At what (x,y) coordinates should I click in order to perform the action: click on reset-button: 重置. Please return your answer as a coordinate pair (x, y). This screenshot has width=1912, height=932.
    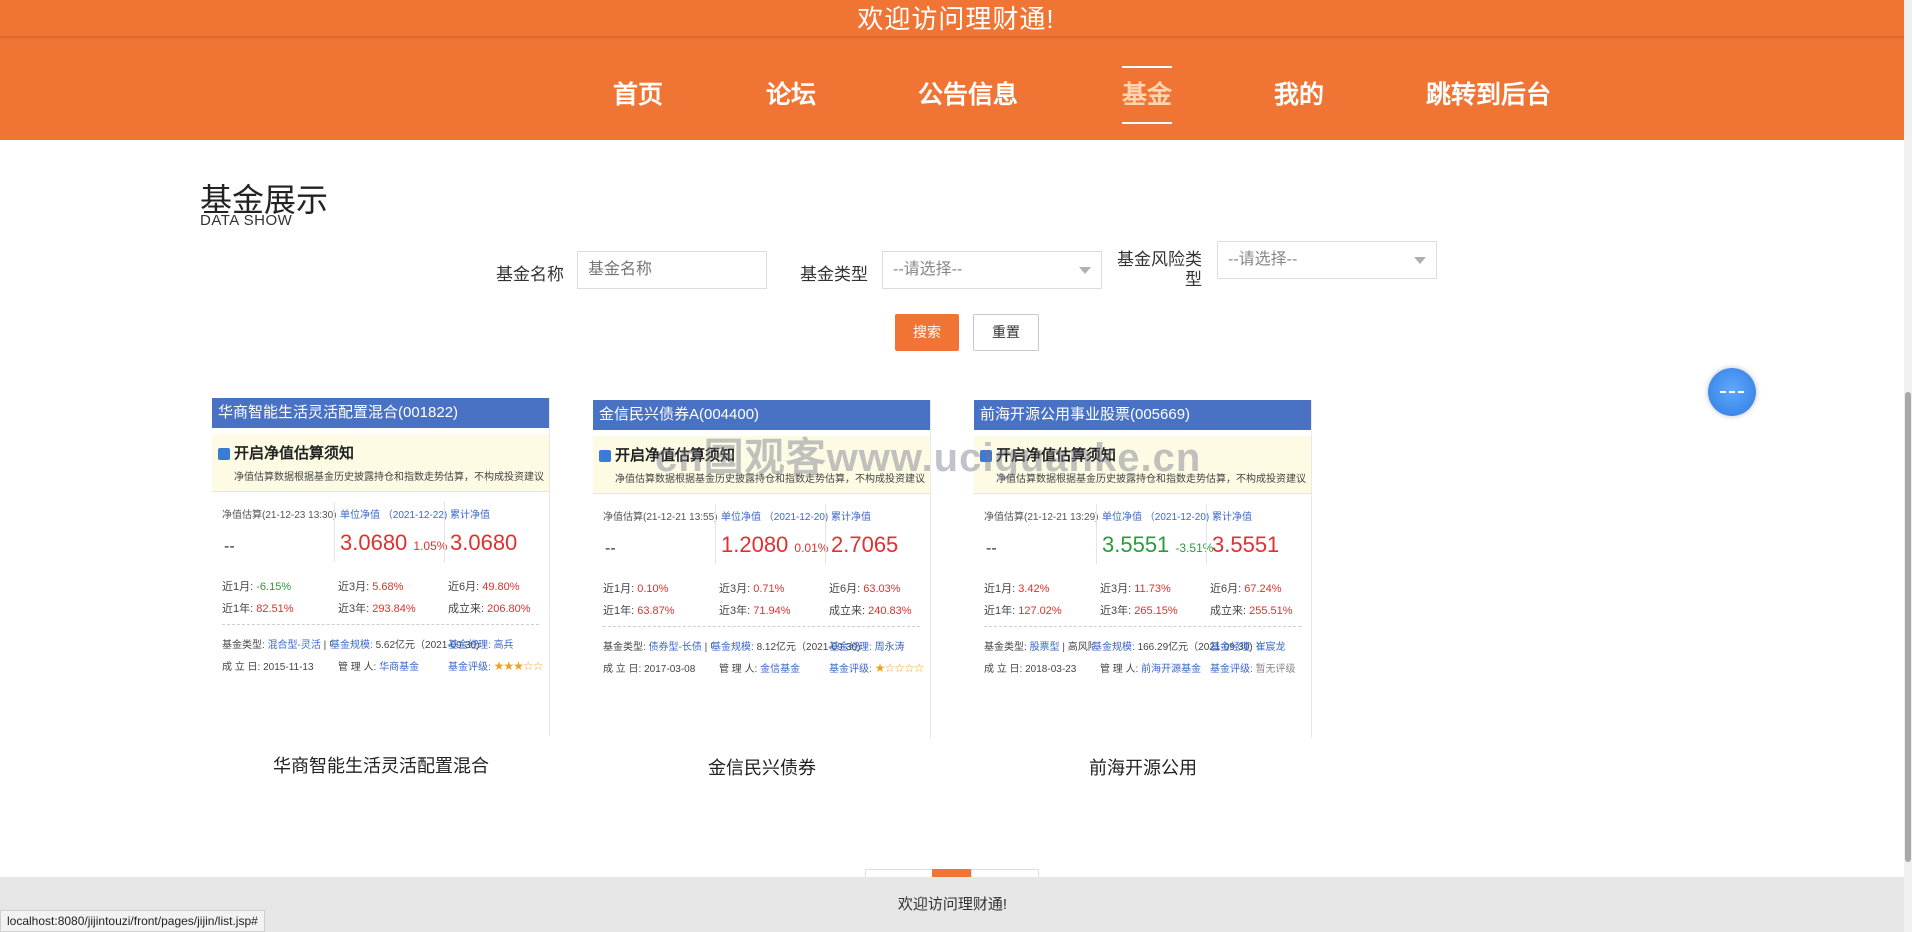
    Looking at the image, I should click on (1006, 332).